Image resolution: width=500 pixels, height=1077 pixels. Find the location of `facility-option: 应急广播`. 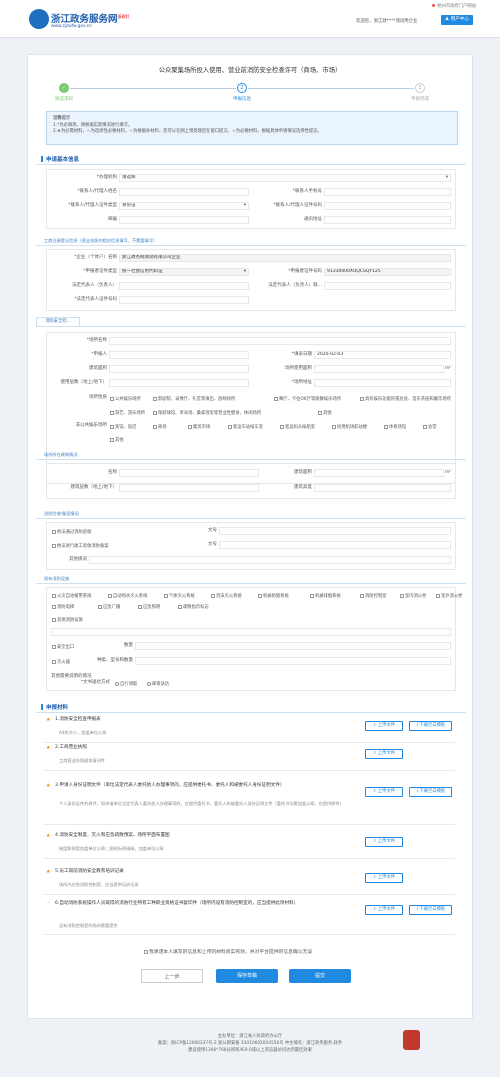

facility-option: 应急广播 is located at coordinates (108, 607).